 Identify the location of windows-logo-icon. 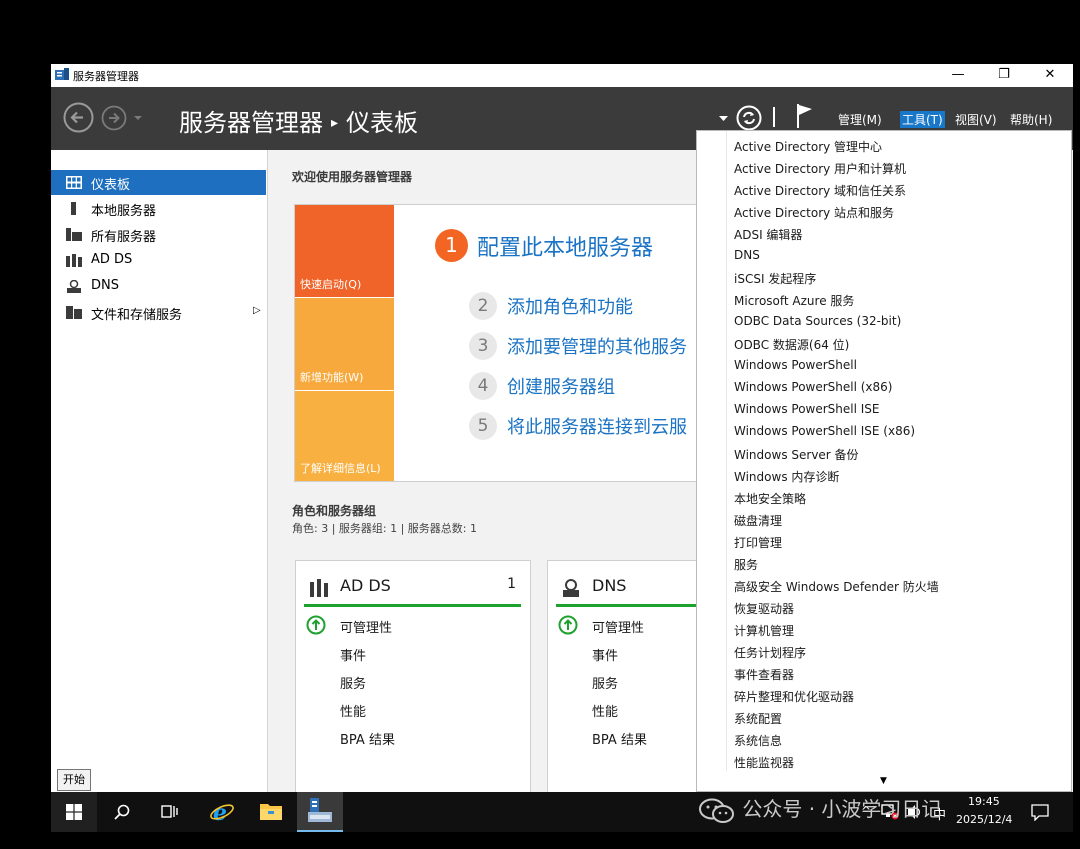
(74, 812).